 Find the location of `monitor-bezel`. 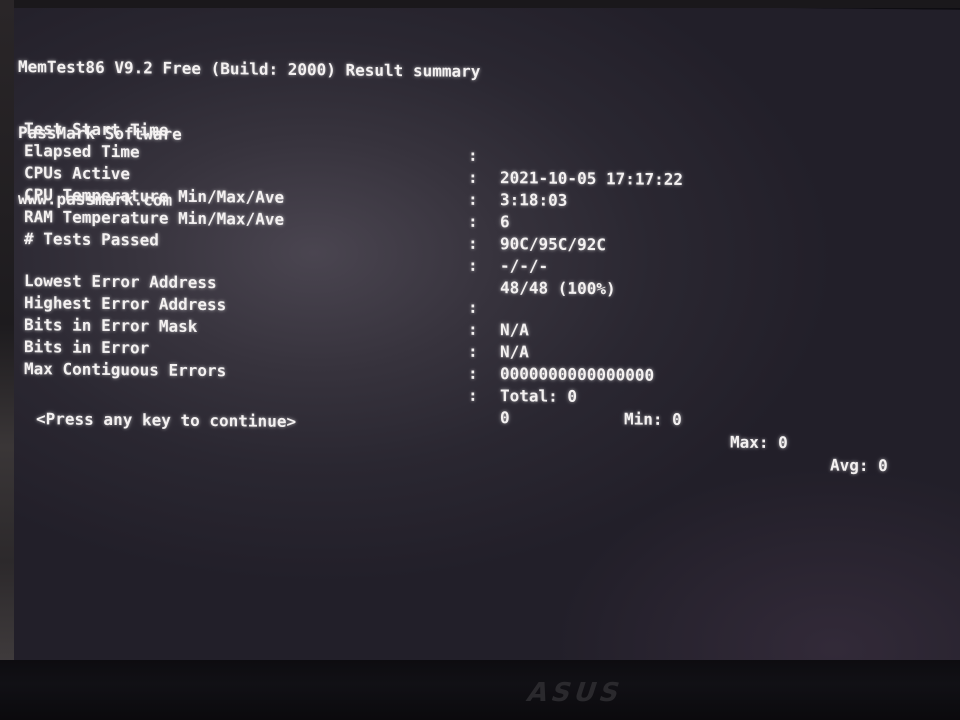

monitor-bezel is located at coordinates (480, 690).